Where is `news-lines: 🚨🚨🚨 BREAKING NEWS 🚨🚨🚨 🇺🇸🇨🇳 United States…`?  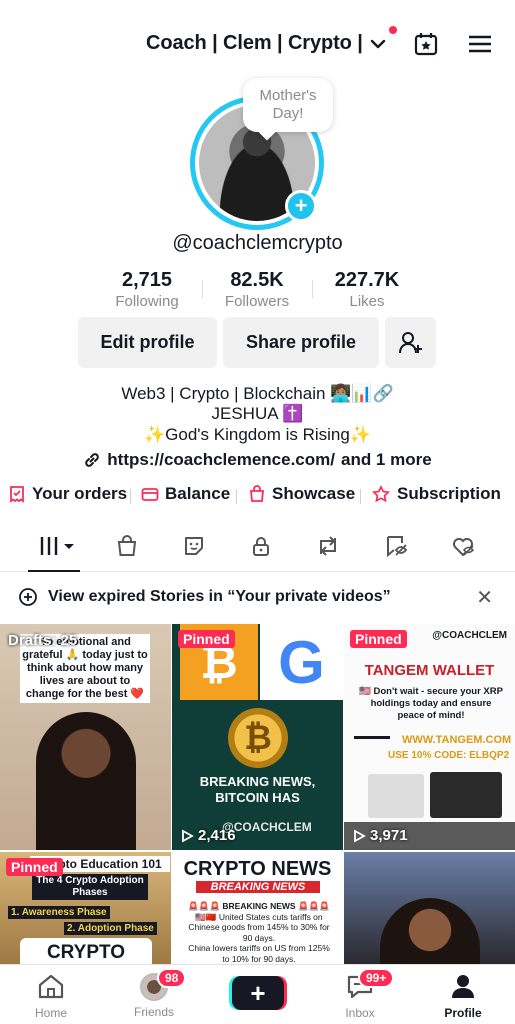 news-lines: 🚨🚨🚨 BREAKING NEWS 🚨🚨🚨 🇺🇸🇨🇳 United States… is located at coordinates (259, 932).